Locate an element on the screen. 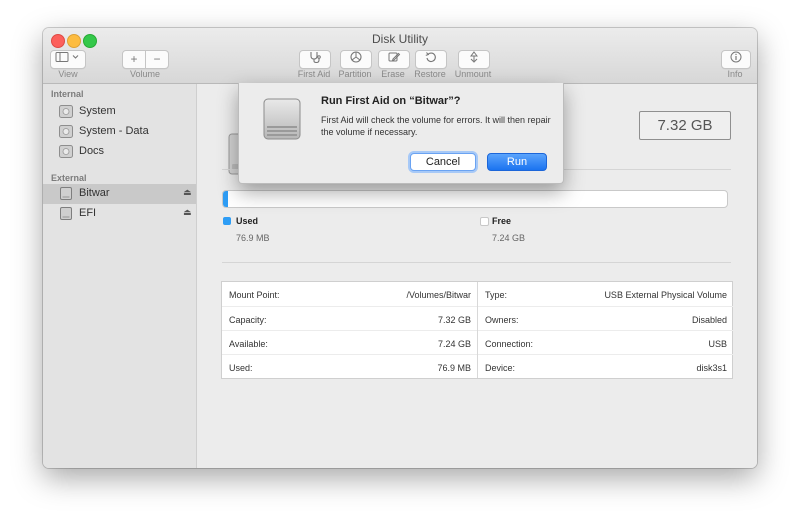  erase-button is located at coordinates (394, 59).